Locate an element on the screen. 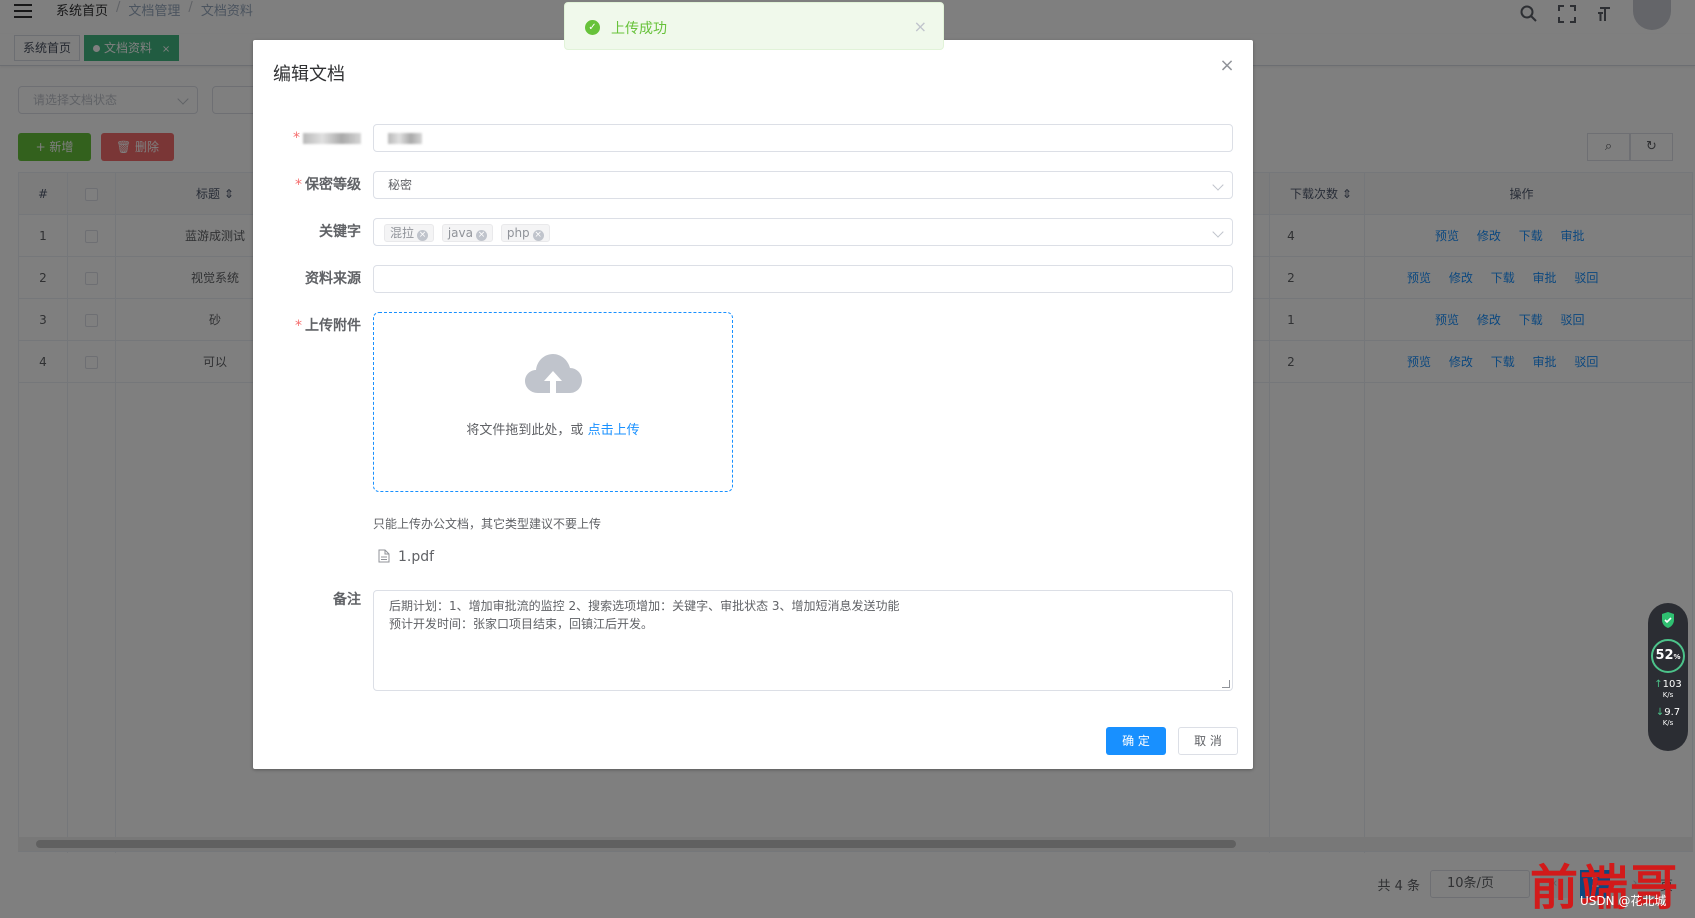 The image size is (1695, 918). cpu-usage: 52% is located at coordinates (1668, 656).